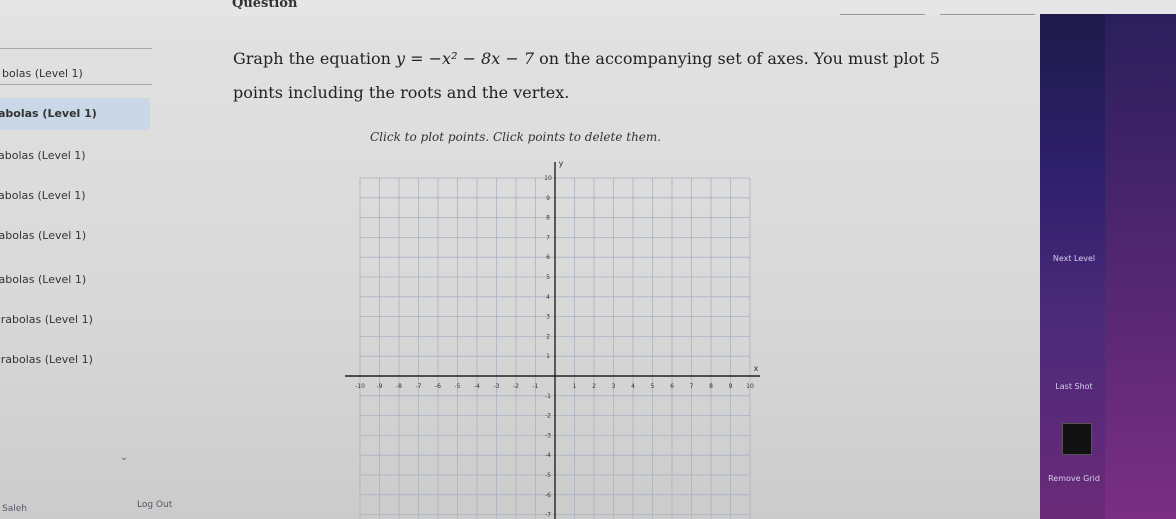  Describe the element at coordinates (614, 386) in the screenshot. I see `x-tick-label: 3` at that location.